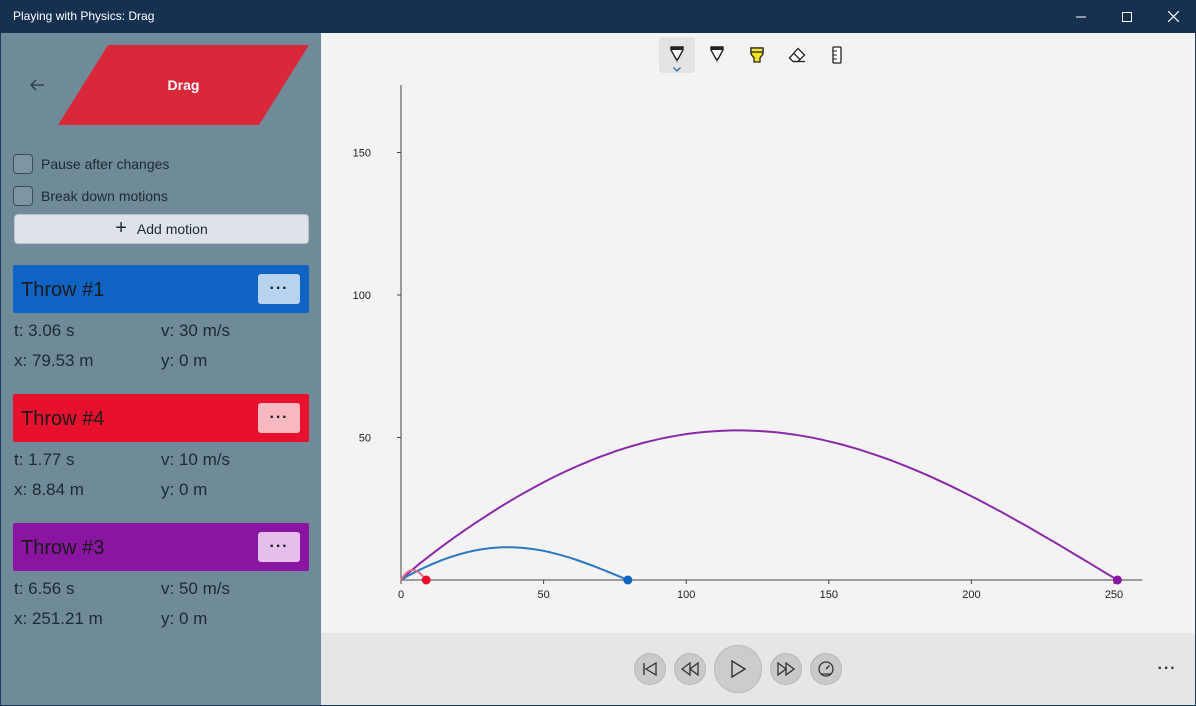 This screenshot has height=706, width=1196. I want to click on fast-forward-button, so click(786, 669).